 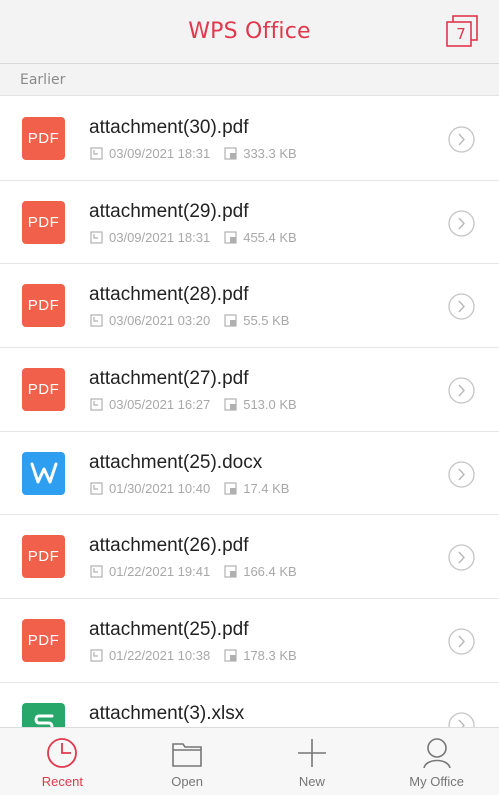 I want to click on file-name: attachment(29).pdf, so click(x=169, y=211).